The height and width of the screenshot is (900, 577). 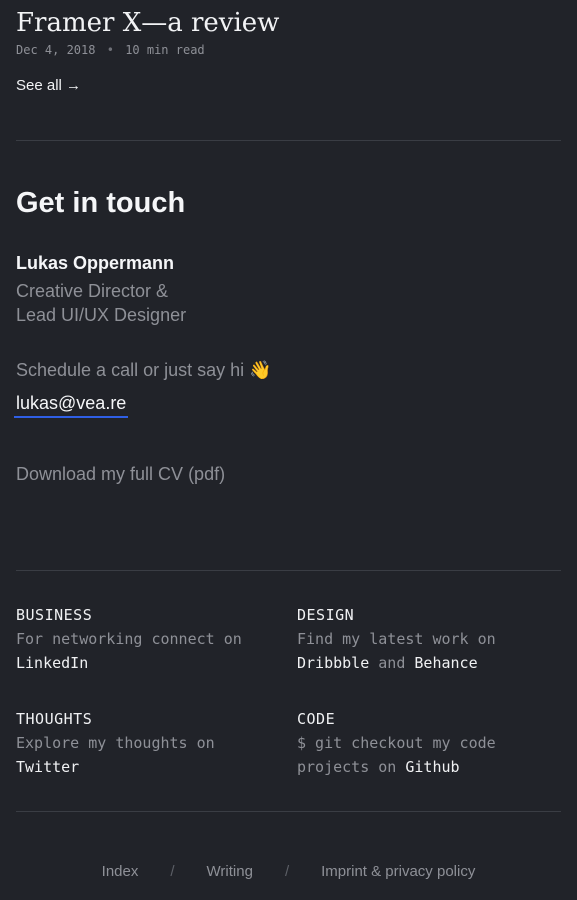 I want to click on behance-link: Behance, so click(x=445, y=663).